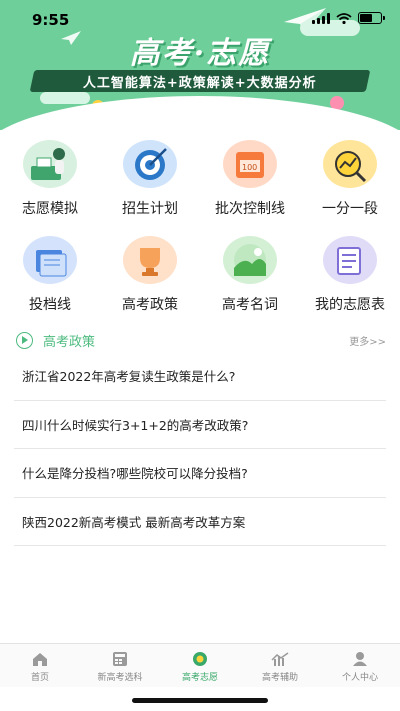  Describe the element at coordinates (367, 340) in the screenshot. I see `more-link: 更多>>` at that location.